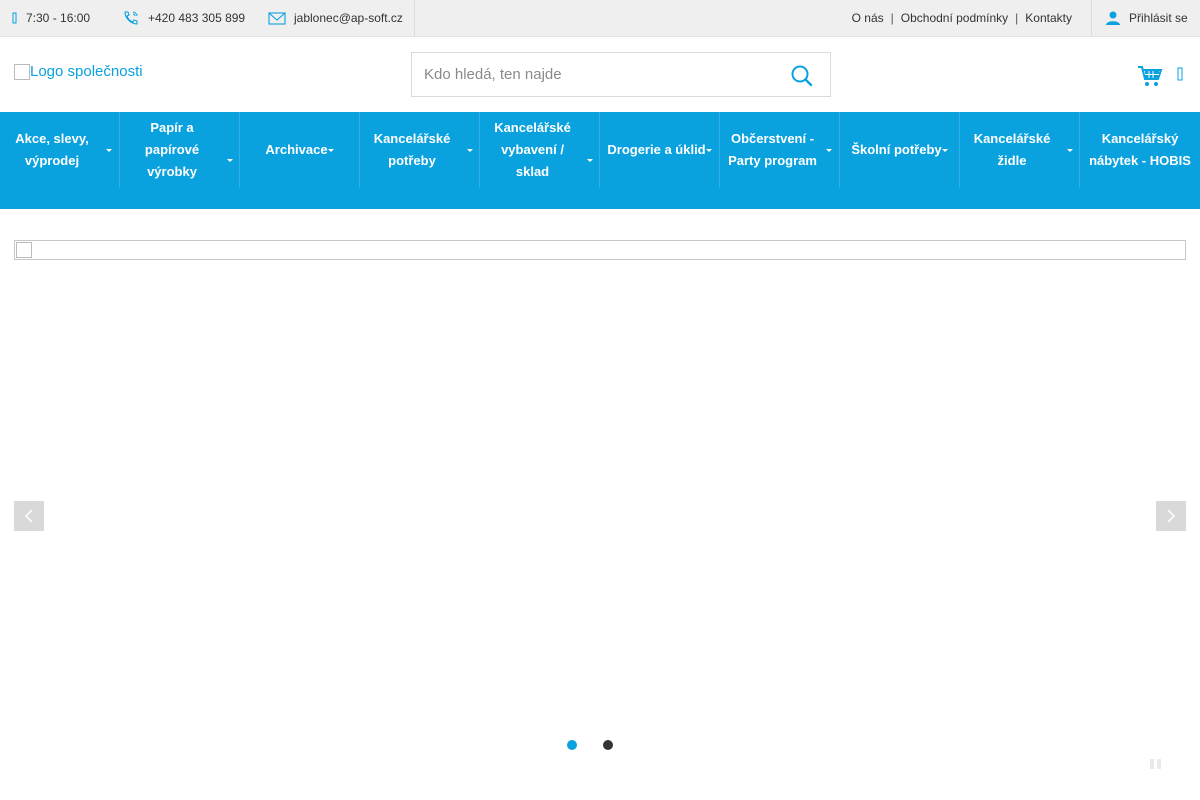 This screenshot has width=1200, height=800. I want to click on nav-item-label: Kancelářské vybavení / sklad, so click(533, 150).